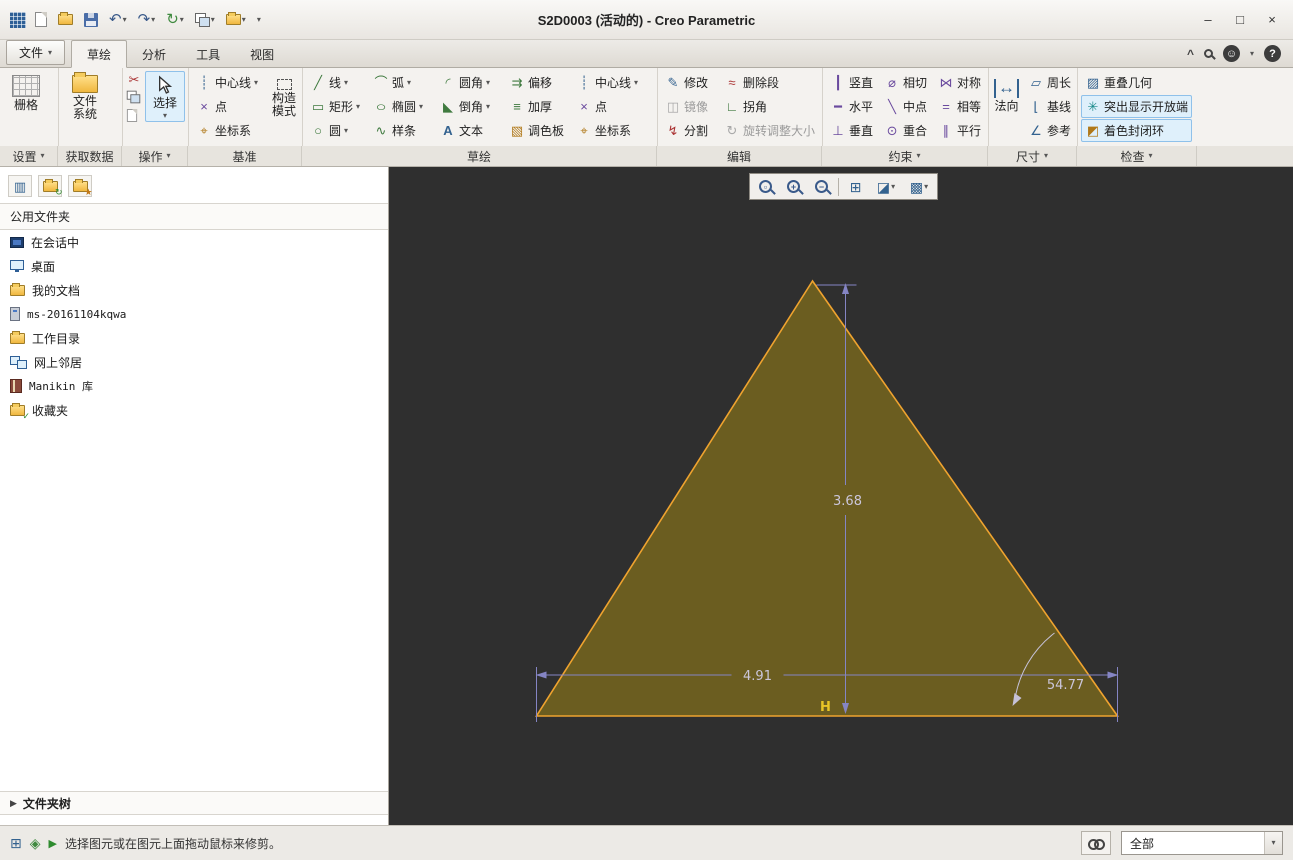 The height and width of the screenshot is (860, 1293). I want to click on group-label-getdata: 获取数据, so click(90, 156).